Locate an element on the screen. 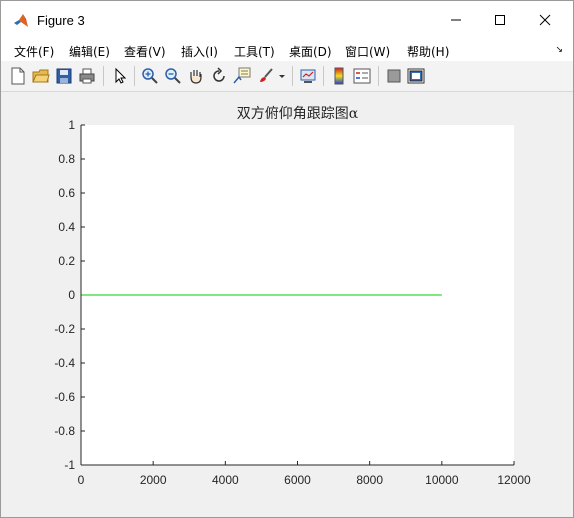 The width and height of the screenshot is (574, 518). menu-desktop: 桌面(D) is located at coordinates (310, 51).